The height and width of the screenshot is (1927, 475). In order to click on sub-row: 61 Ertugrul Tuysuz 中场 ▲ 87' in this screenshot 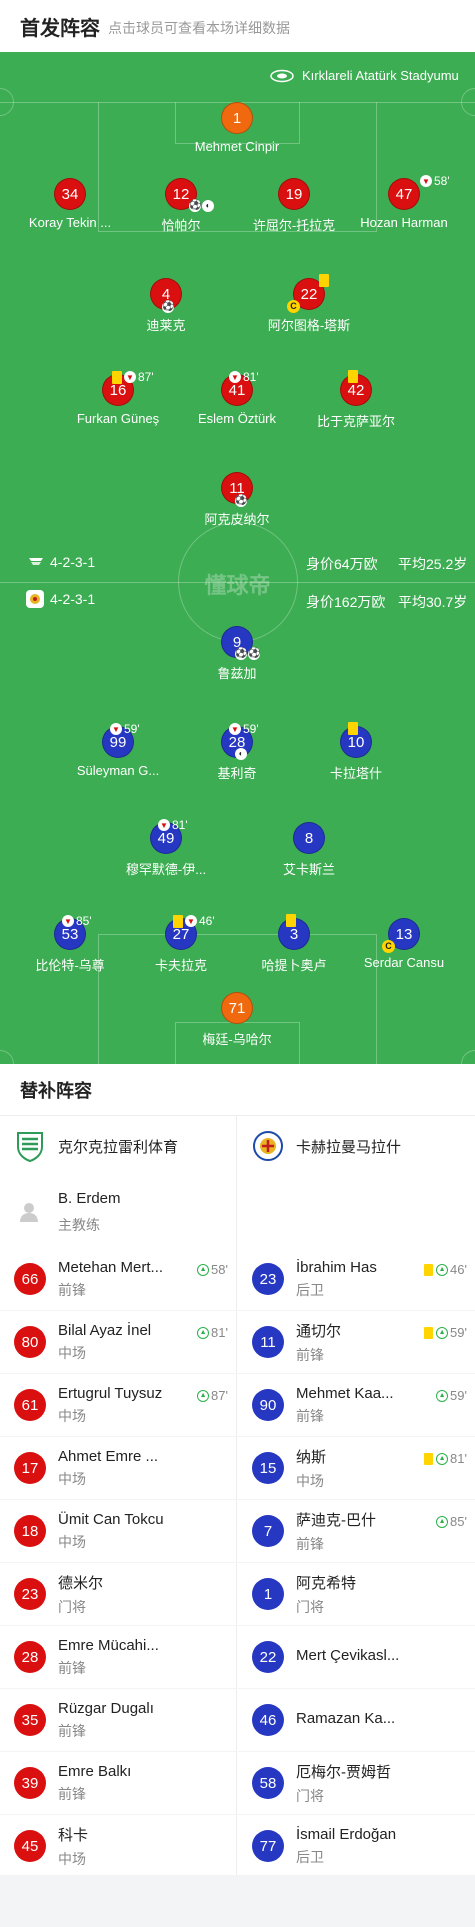, I will do `click(118, 1405)`.